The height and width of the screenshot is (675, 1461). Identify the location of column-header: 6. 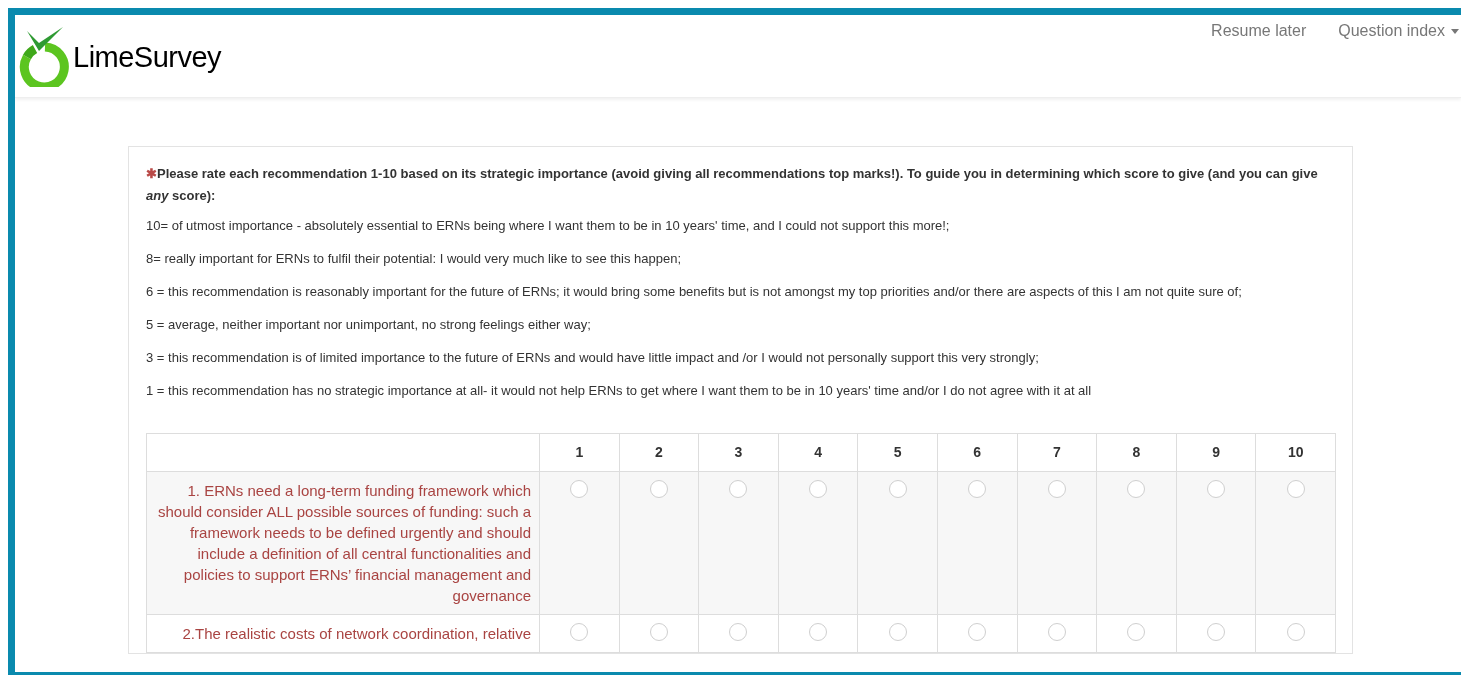
(977, 452).